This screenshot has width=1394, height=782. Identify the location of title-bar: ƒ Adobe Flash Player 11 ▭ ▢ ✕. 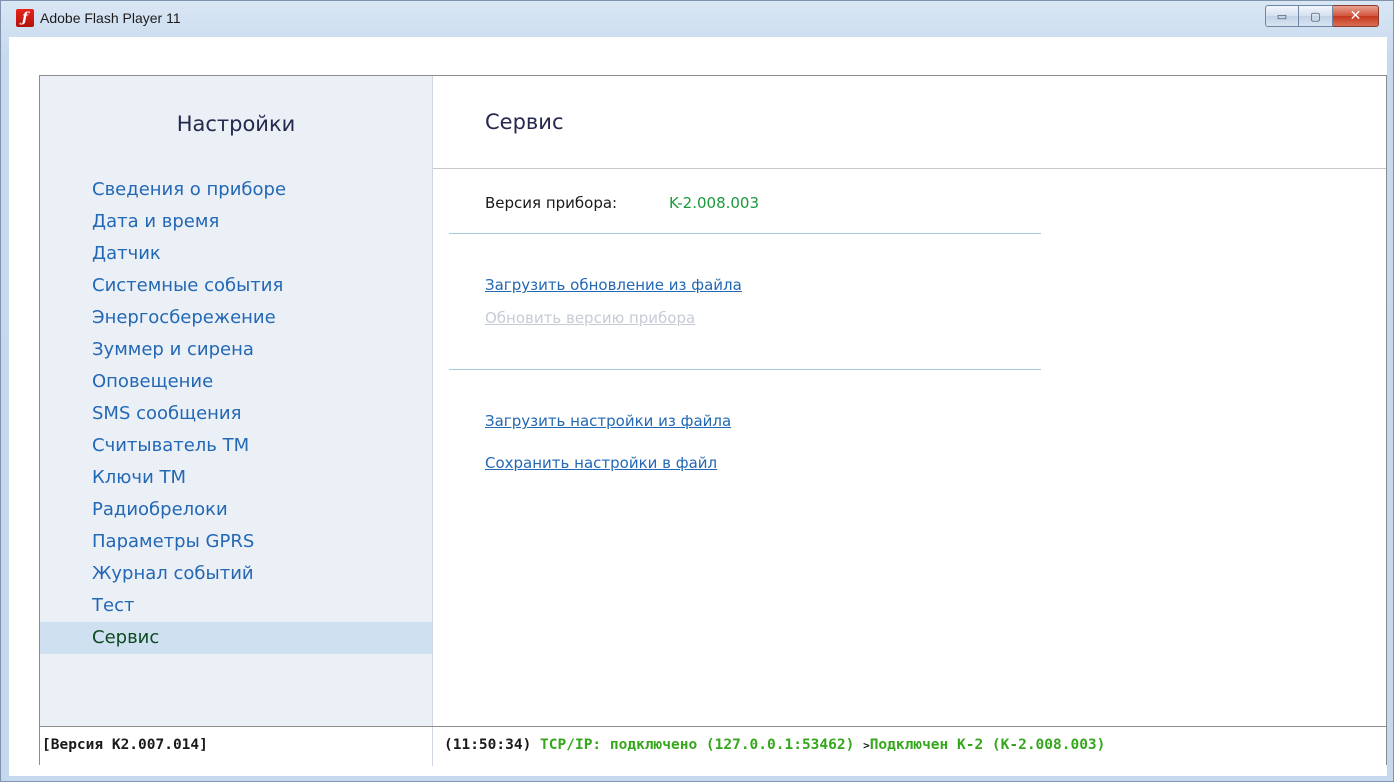
(697, 19).